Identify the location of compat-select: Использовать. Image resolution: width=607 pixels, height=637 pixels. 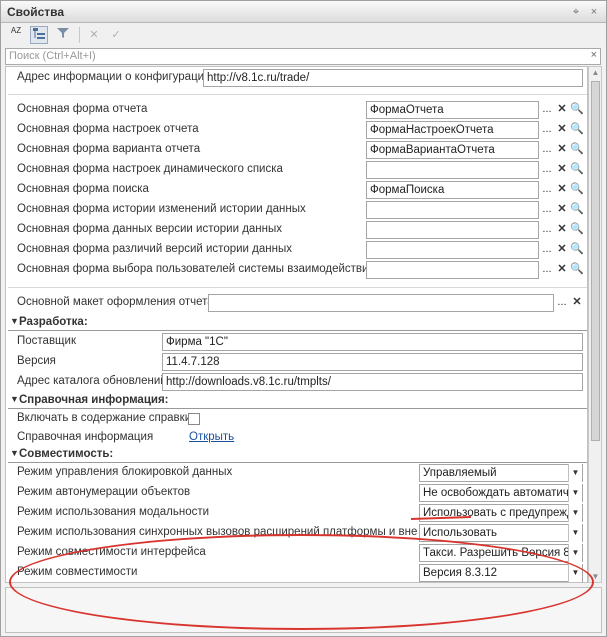
(501, 533).